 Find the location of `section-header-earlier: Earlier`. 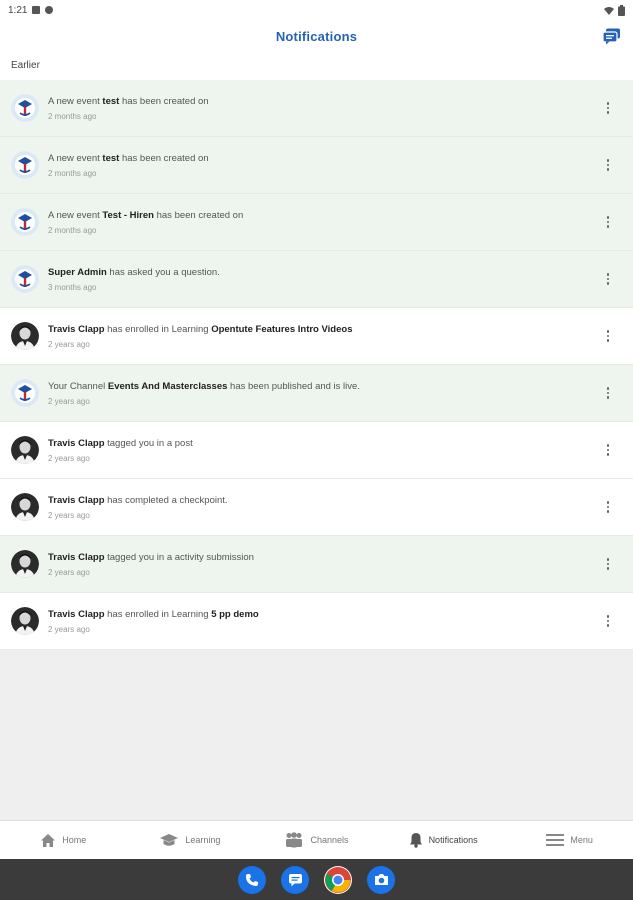

section-header-earlier: Earlier is located at coordinates (316, 66).